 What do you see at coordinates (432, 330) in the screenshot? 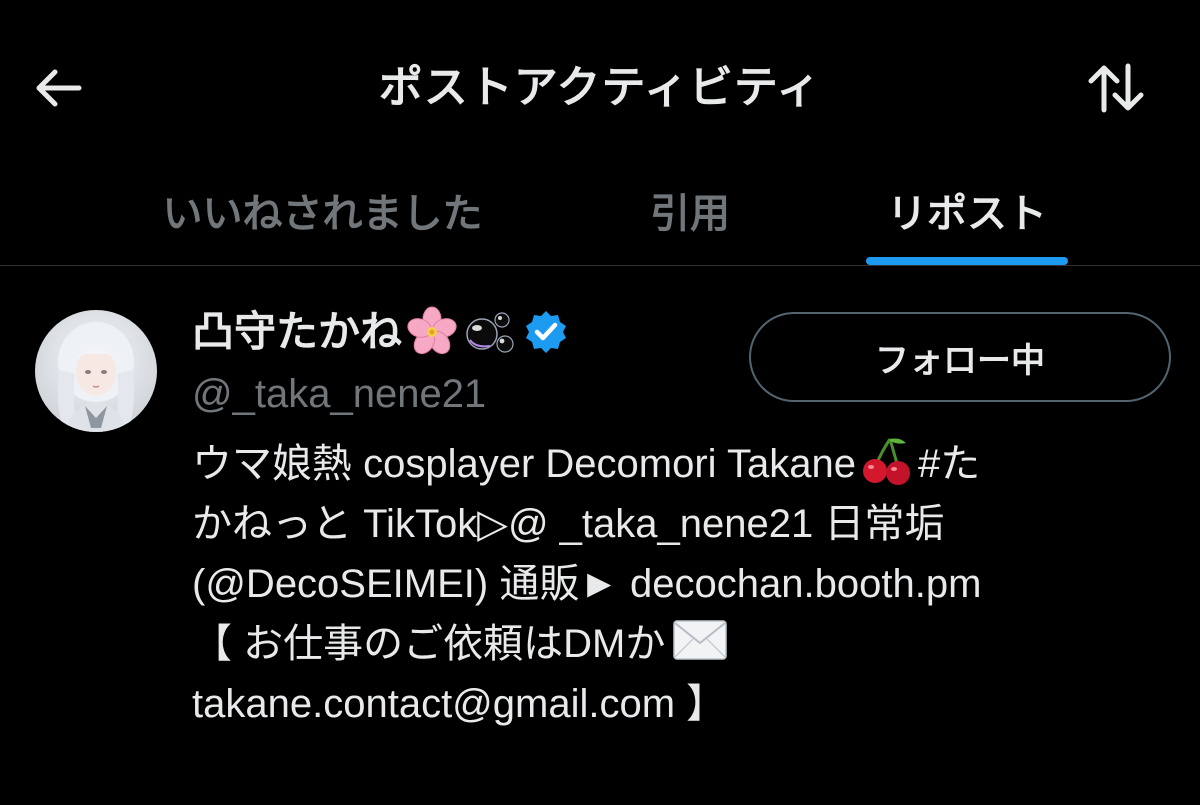
I see `cherry-blossom-icon` at bounding box center [432, 330].